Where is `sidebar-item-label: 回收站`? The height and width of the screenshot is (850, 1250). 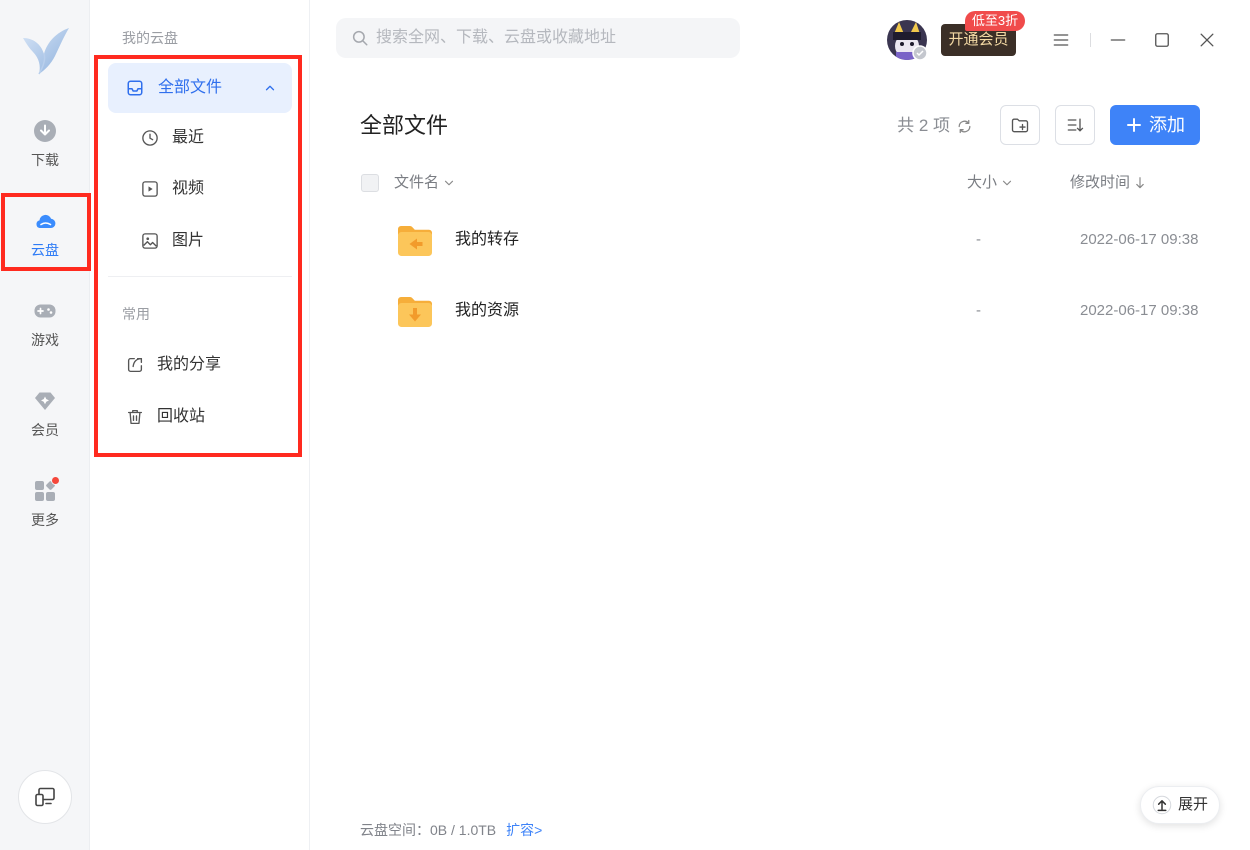
sidebar-item-label: 回收站 is located at coordinates (181, 416).